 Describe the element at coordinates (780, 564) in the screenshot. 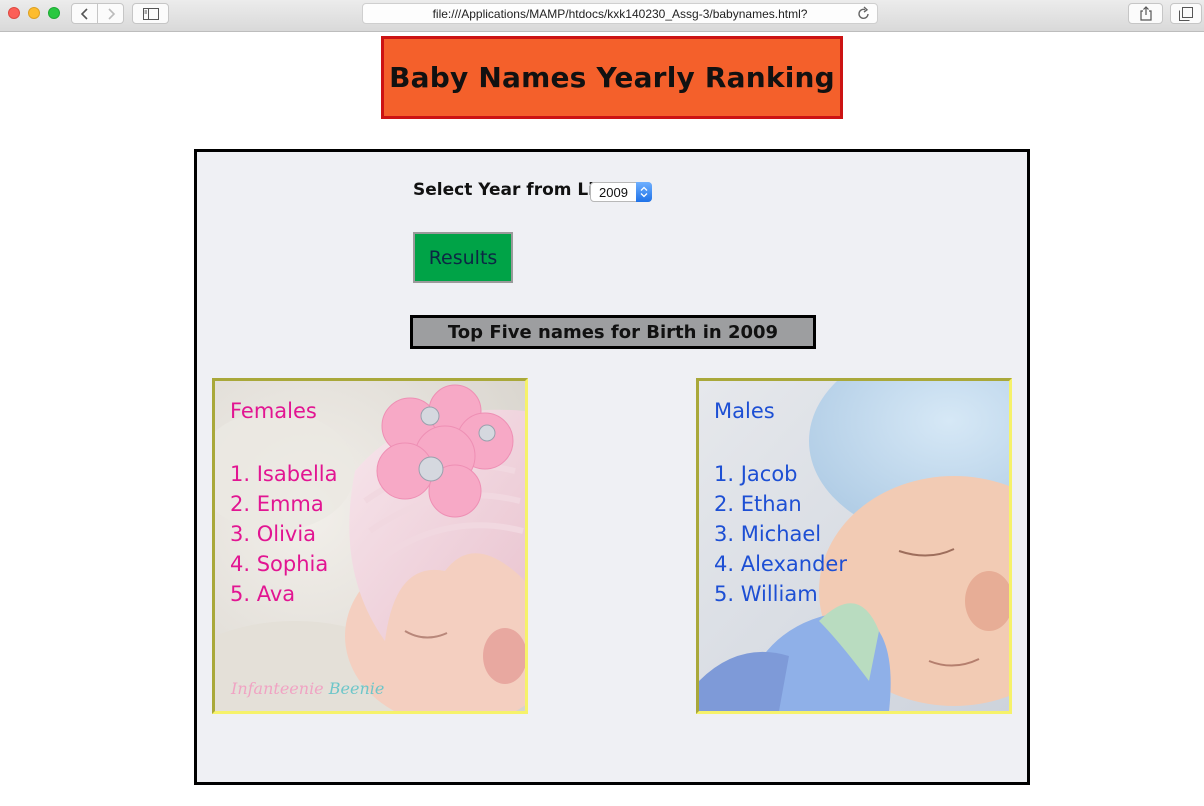

I see `list-item: 4. Alexander` at that location.